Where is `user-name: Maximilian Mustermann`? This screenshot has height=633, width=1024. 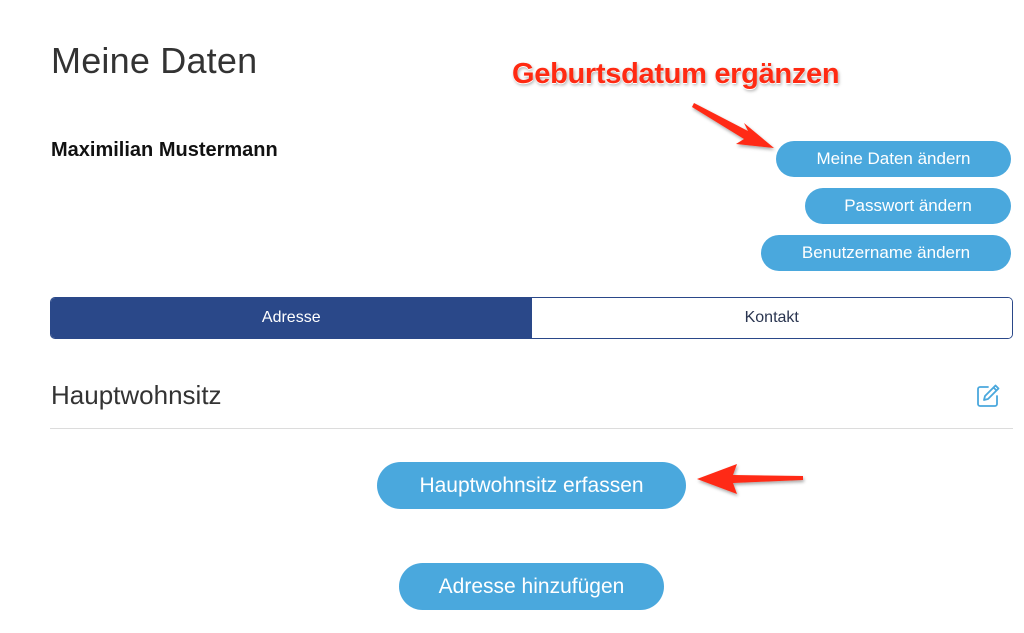 user-name: Maximilian Mustermann is located at coordinates (164, 150).